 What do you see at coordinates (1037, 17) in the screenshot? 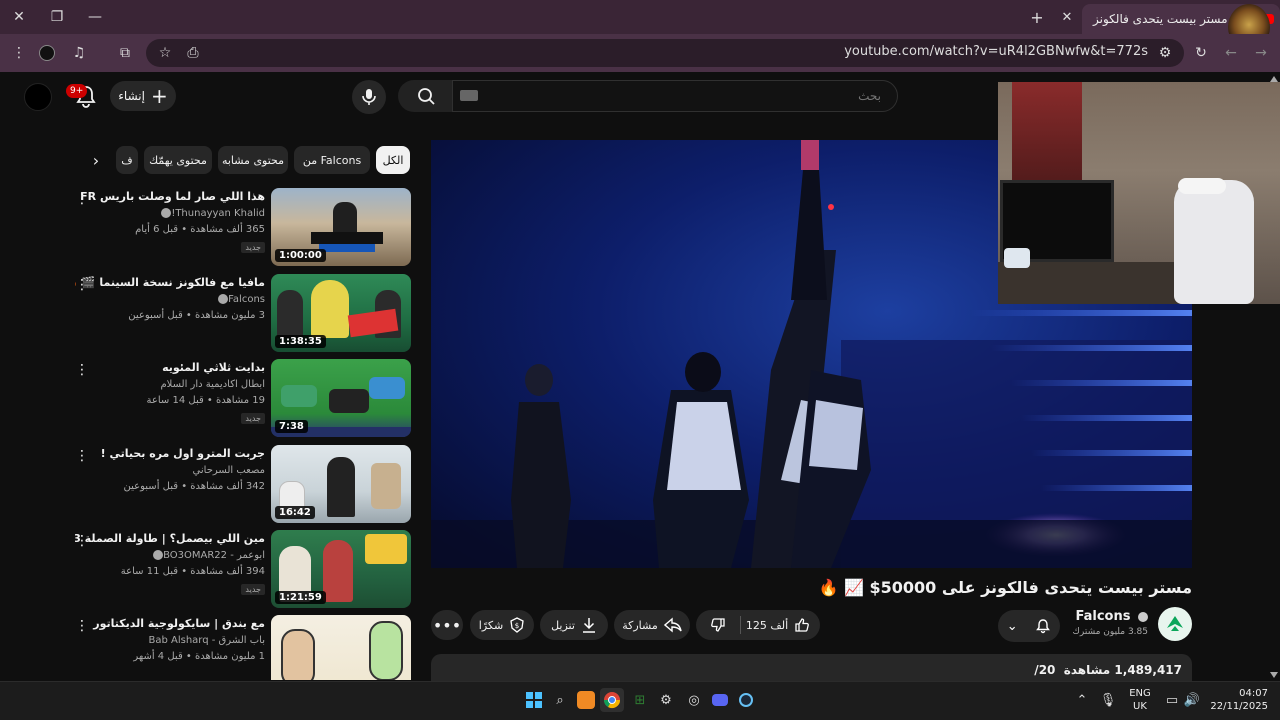
I see `new-tab-button: +` at bounding box center [1037, 17].